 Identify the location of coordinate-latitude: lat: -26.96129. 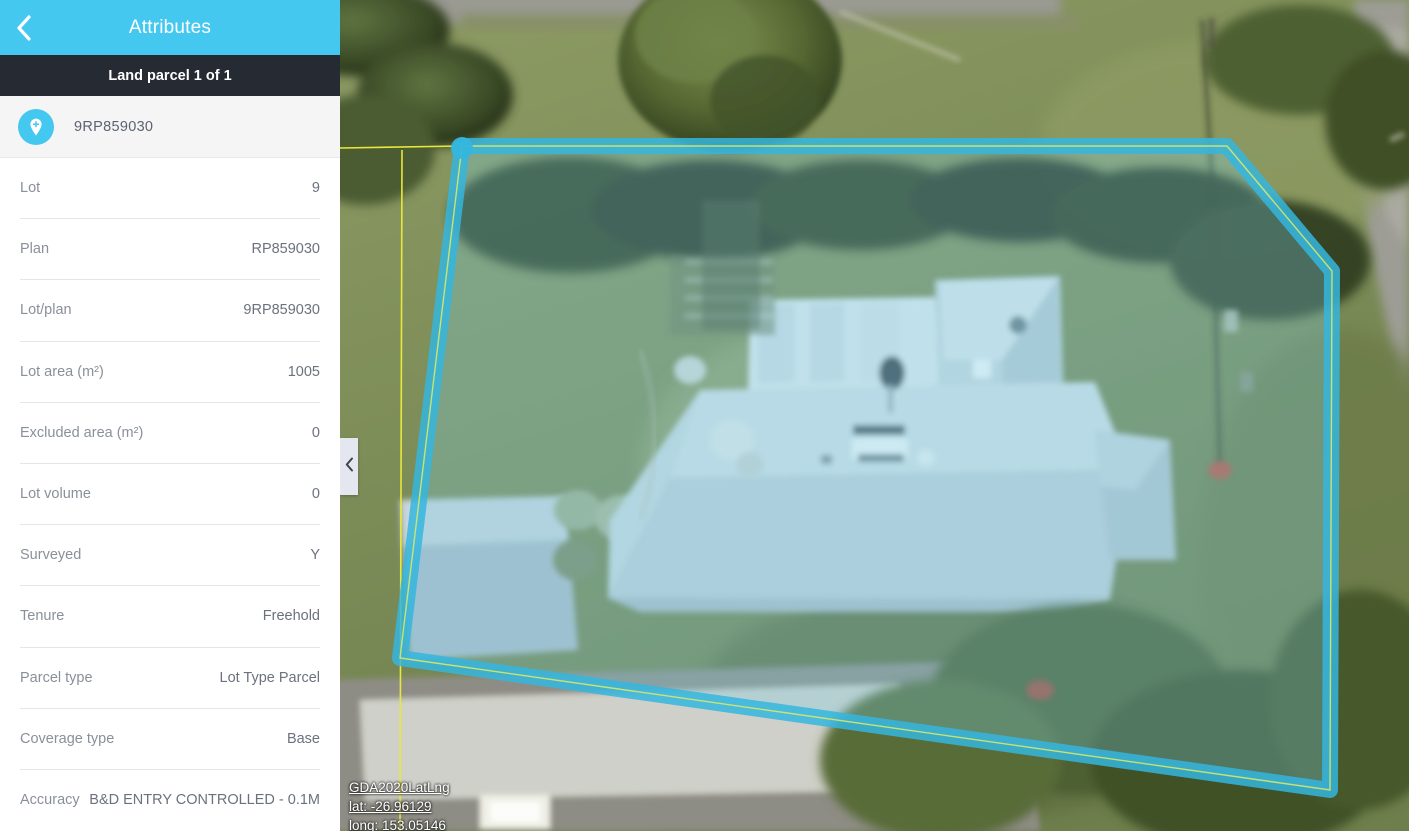
(390, 806).